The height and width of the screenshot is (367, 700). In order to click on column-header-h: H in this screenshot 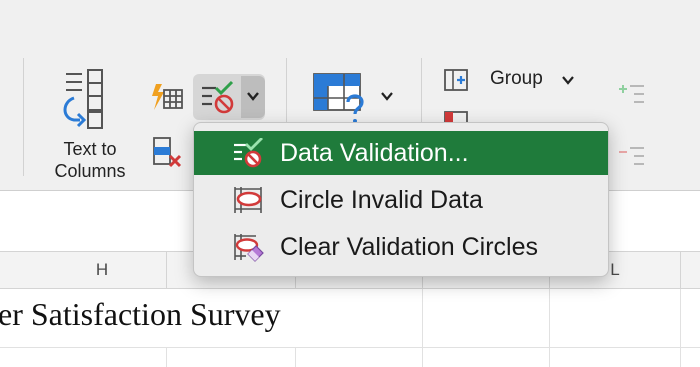, I will do `click(102, 270)`.